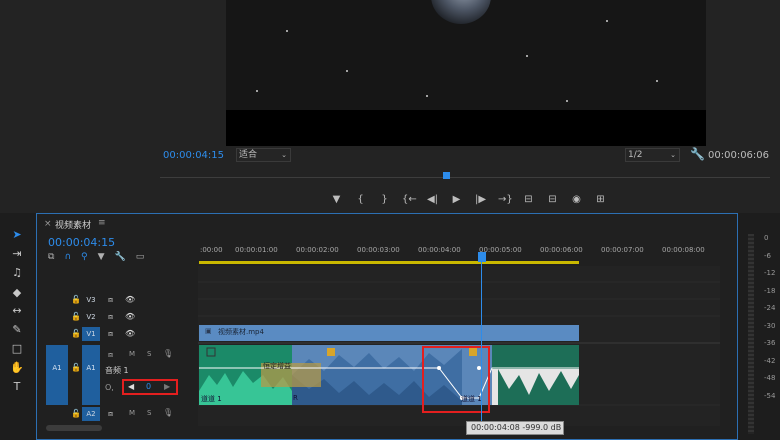  I want to click on add-marker-button: ▼, so click(336, 199).